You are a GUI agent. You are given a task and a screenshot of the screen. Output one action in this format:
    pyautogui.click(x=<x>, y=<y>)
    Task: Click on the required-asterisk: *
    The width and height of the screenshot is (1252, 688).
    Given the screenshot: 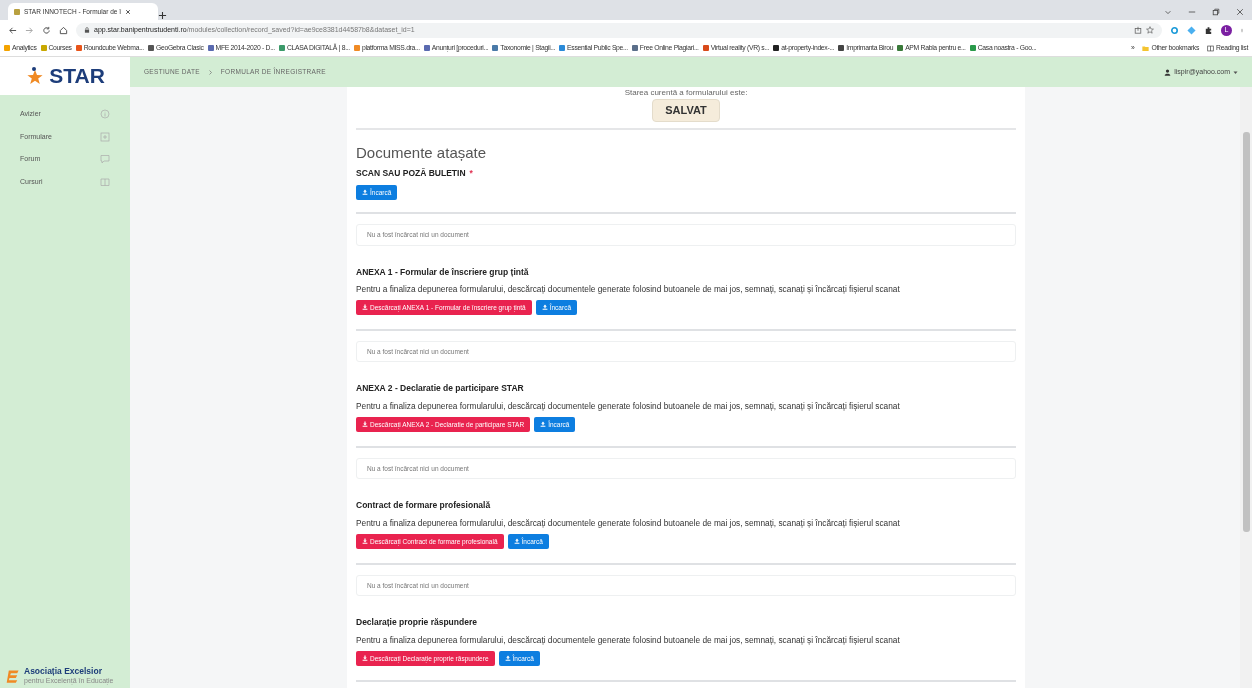 What is the action you would take?
    pyautogui.click(x=471, y=173)
    